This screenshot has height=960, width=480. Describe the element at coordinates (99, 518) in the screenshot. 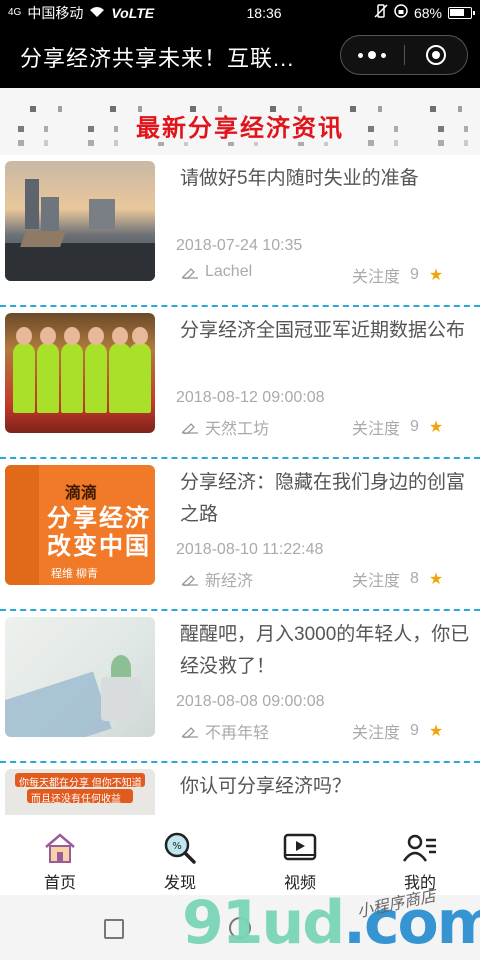

I see `book-cover-line1: 分享经济` at that location.